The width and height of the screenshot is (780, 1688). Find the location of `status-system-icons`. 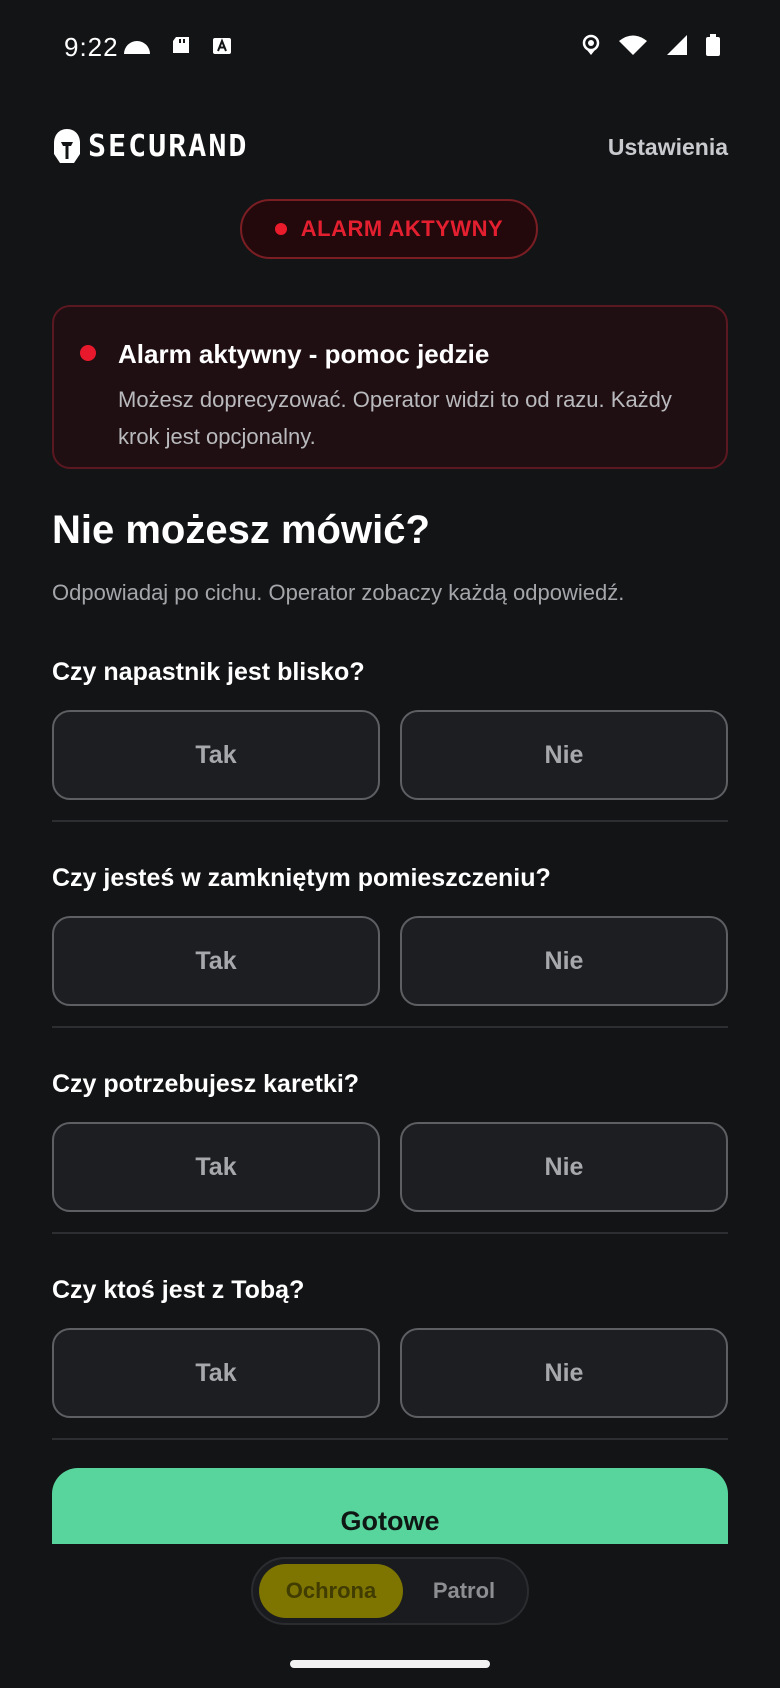

status-system-icons is located at coordinates (651, 45).